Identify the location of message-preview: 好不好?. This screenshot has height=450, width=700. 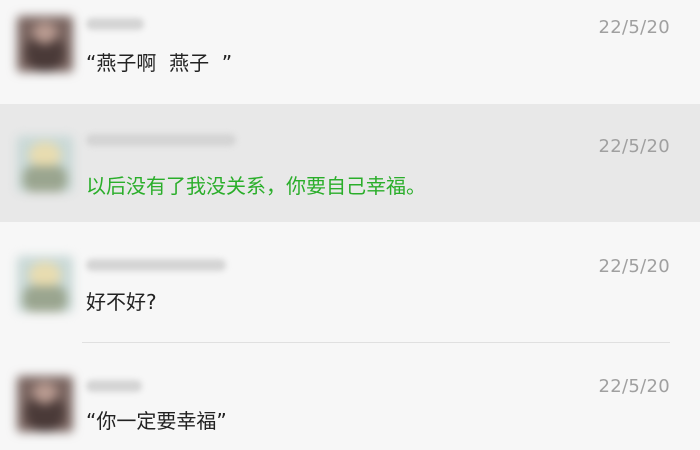
(121, 302).